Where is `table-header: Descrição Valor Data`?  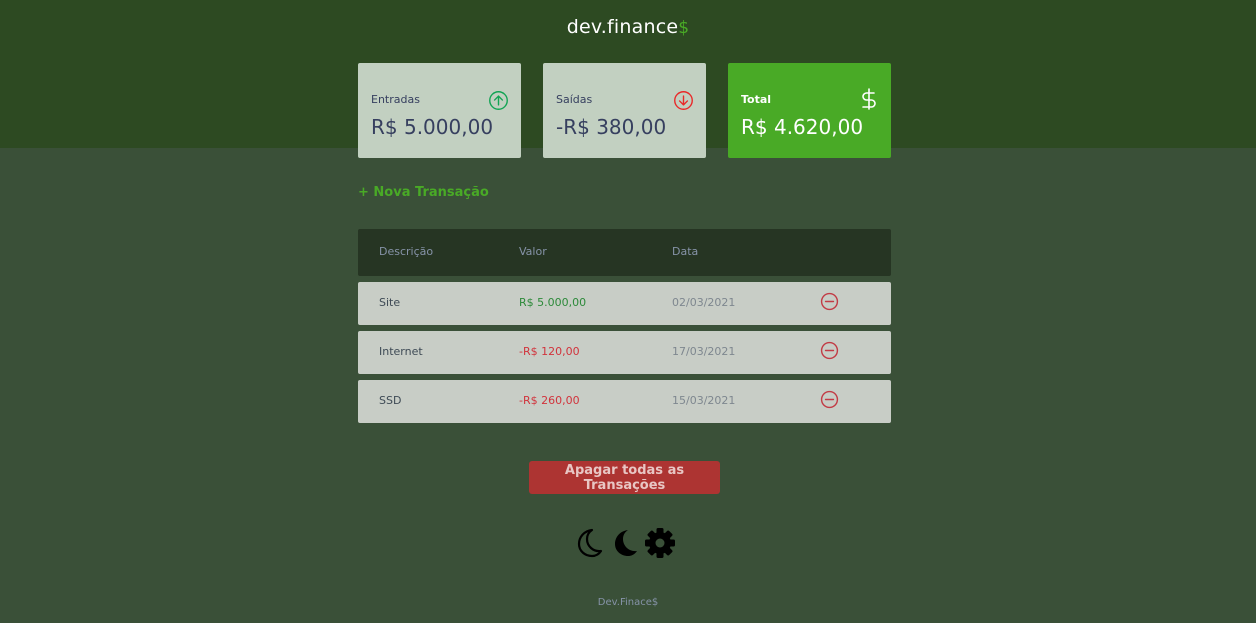 table-header: Descrição Valor Data is located at coordinates (624, 252).